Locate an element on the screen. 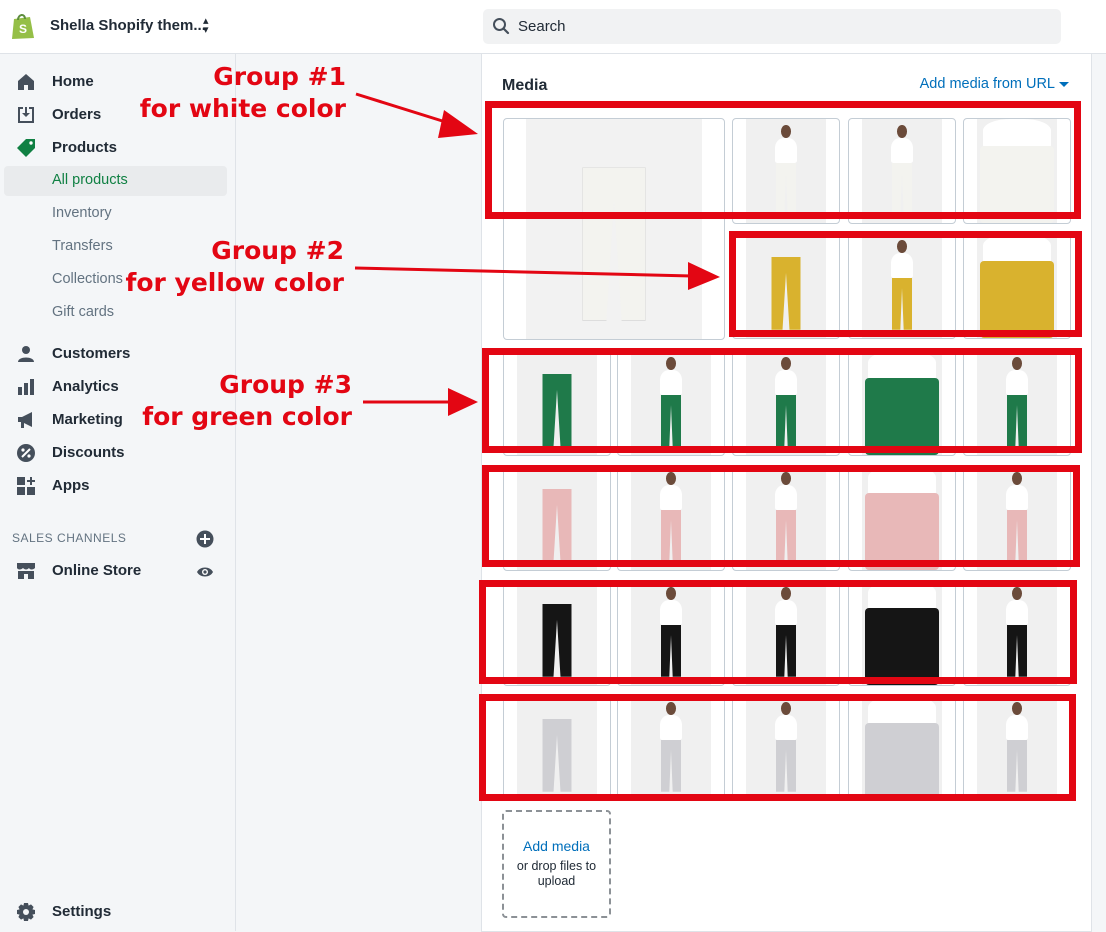 This screenshot has width=1106, height=932. sidebar-item-settings: Settings is located at coordinates (117, 912).